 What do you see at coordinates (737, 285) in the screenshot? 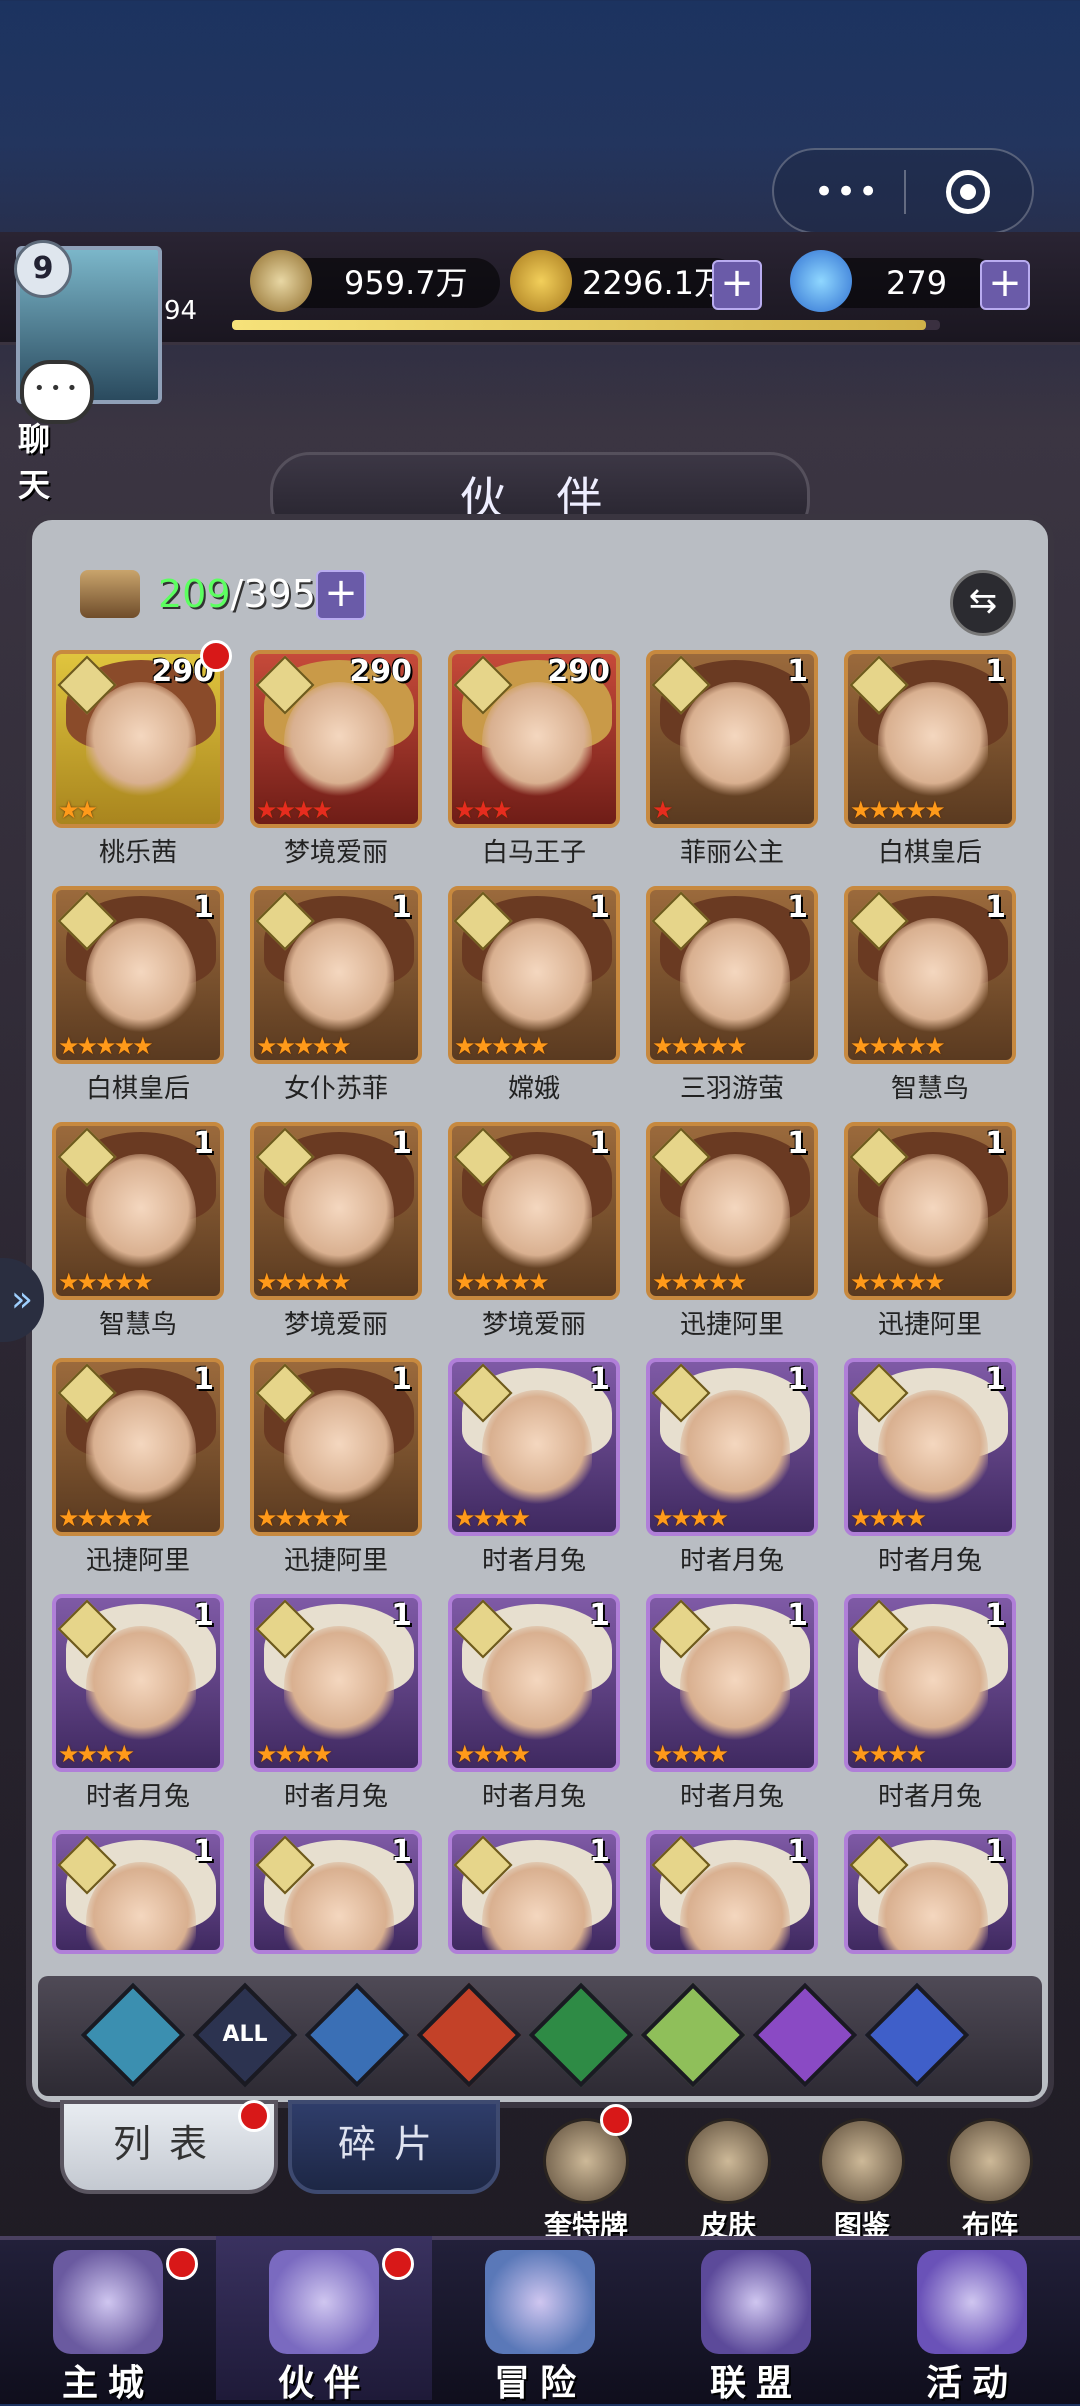
I see `add-gold-button: +` at bounding box center [737, 285].